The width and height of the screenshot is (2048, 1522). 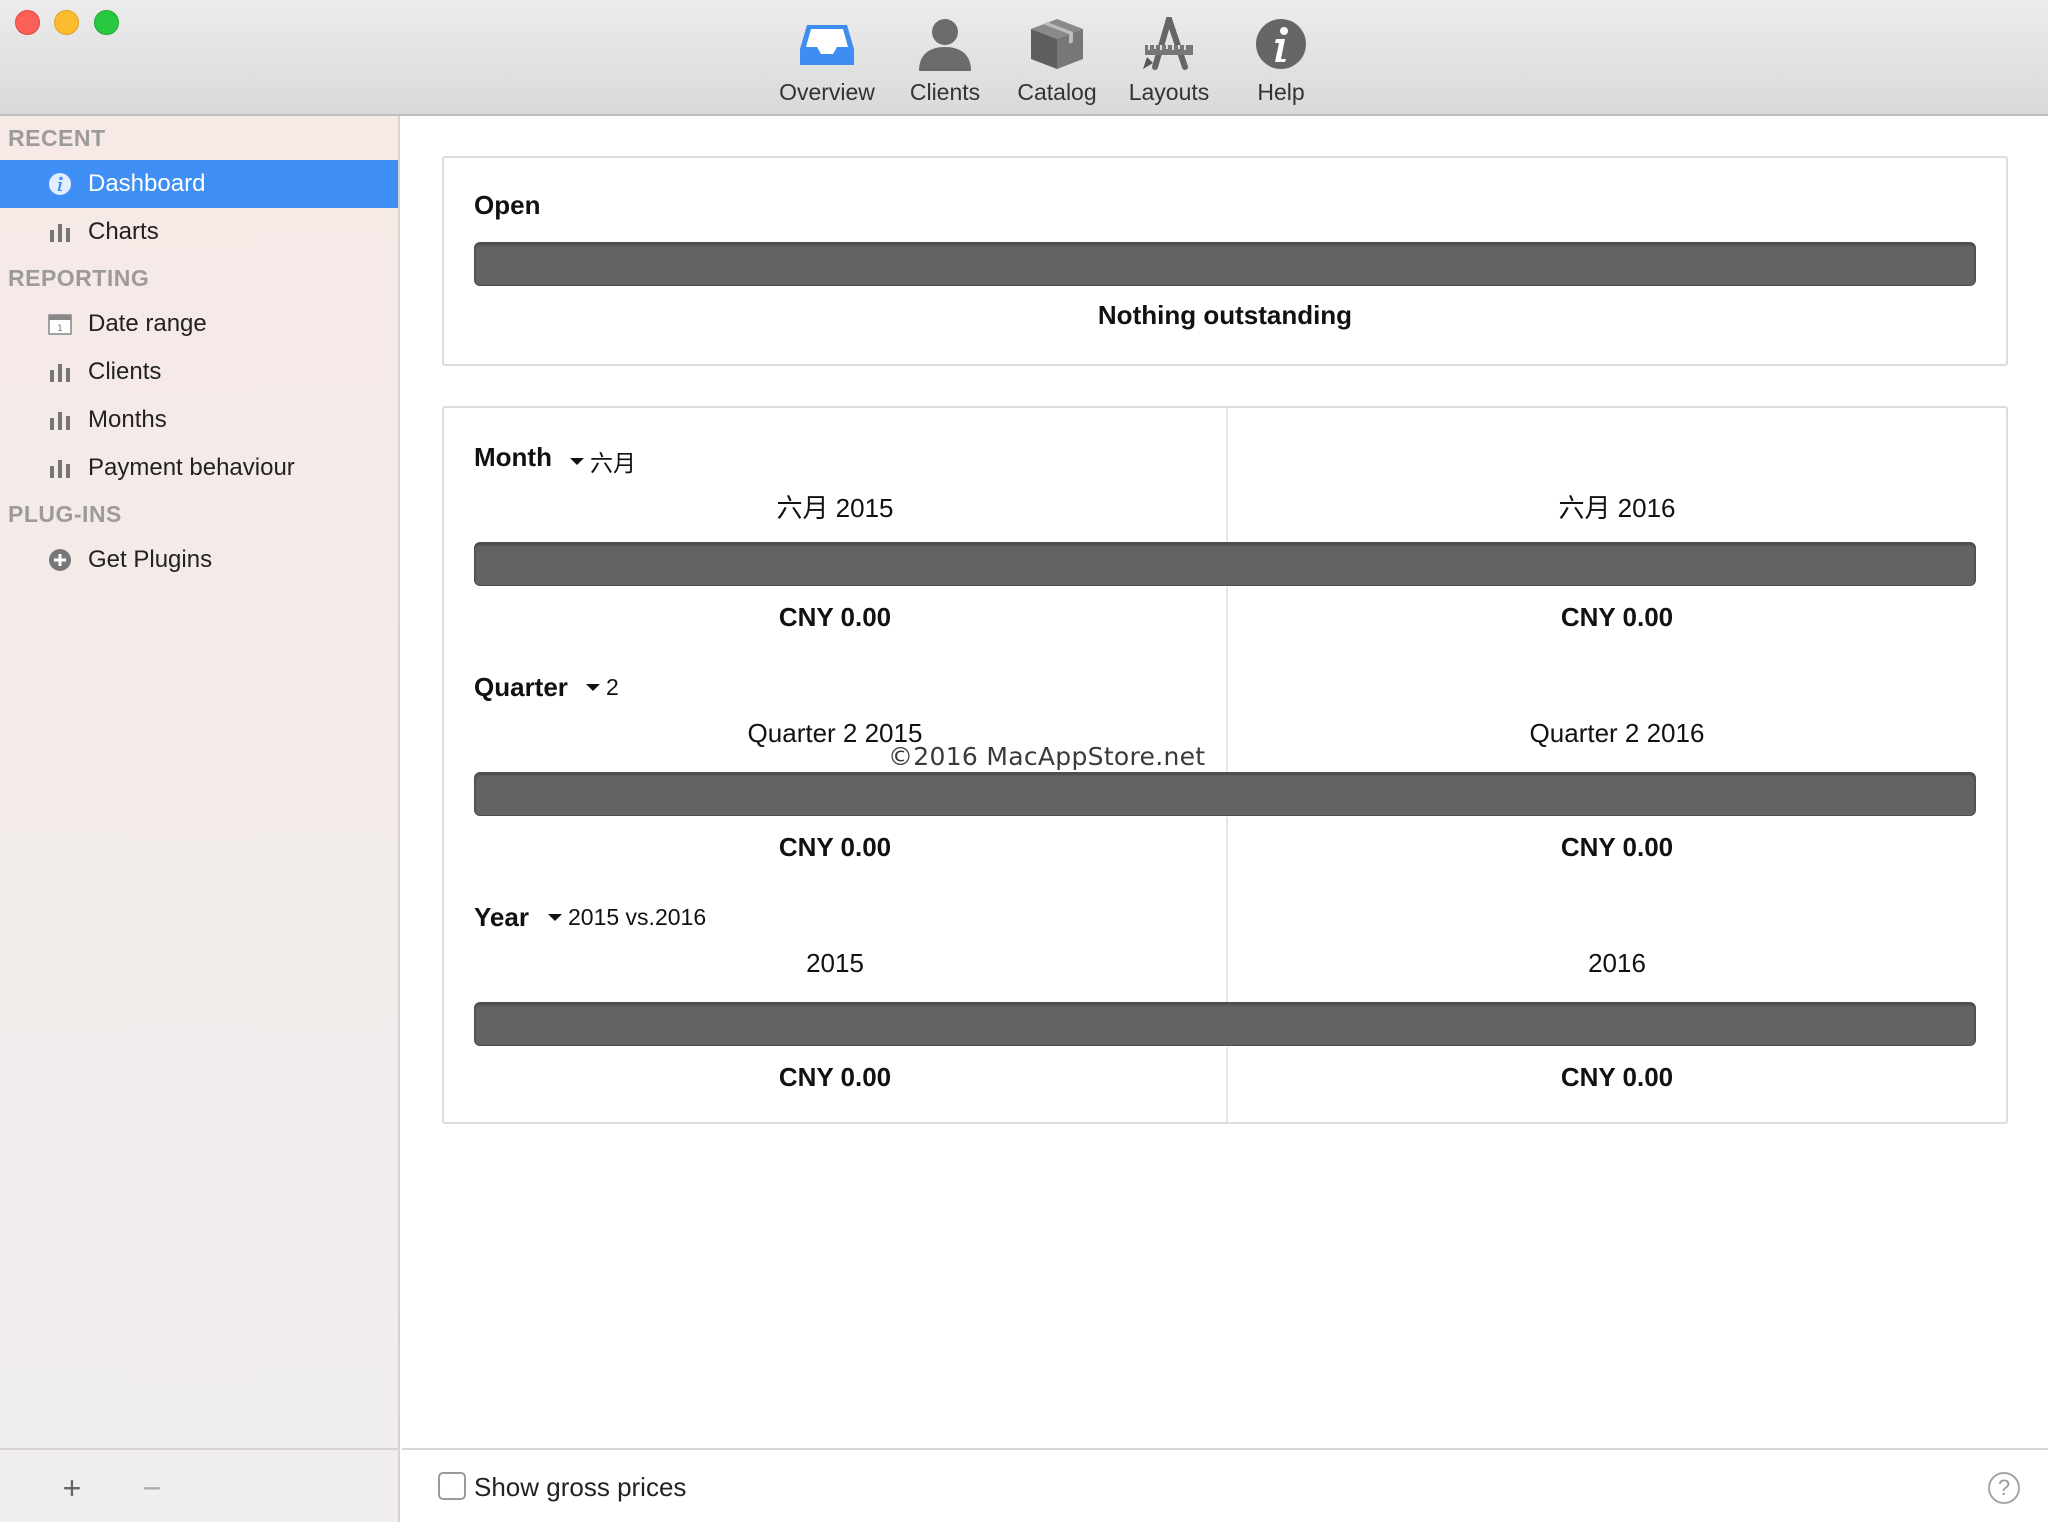 What do you see at coordinates (1169, 92) in the screenshot?
I see `toolbar-label: Layouts` at bounding box center [1169, 92].